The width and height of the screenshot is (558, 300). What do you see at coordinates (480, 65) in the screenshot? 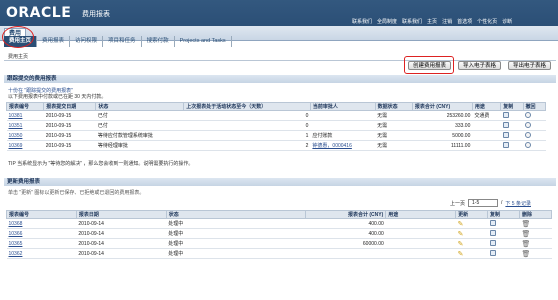
I see `import-spreadsheet-button: 导入电子表格` at bounding box center [480, 65].